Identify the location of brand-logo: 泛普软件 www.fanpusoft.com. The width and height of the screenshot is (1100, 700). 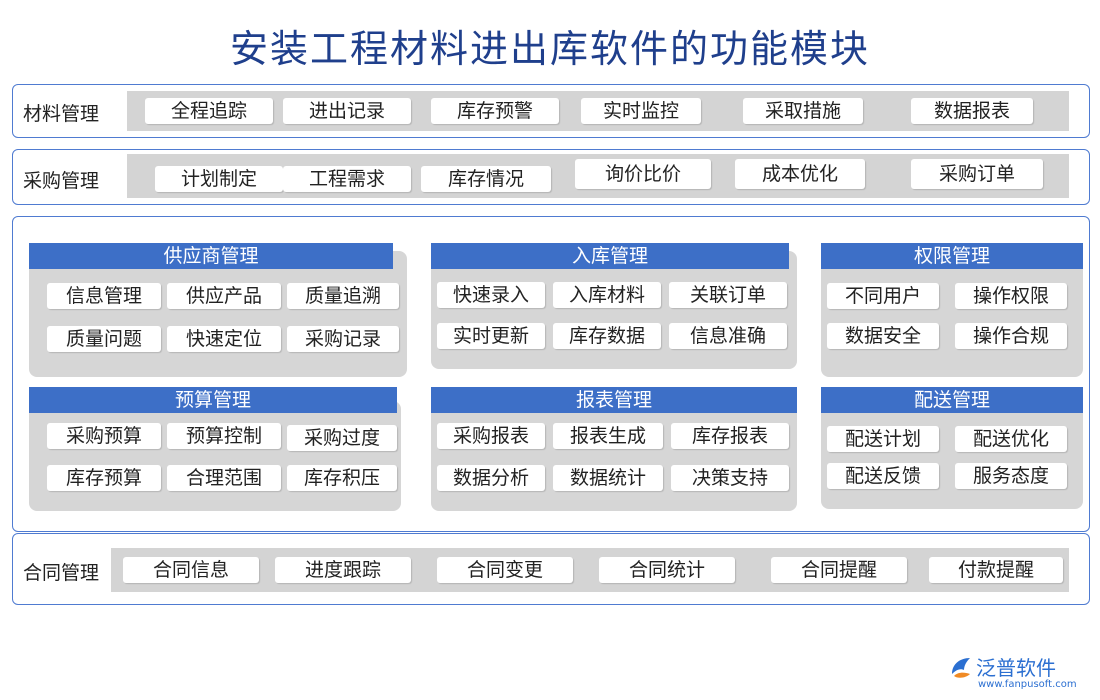
(1018, 672).